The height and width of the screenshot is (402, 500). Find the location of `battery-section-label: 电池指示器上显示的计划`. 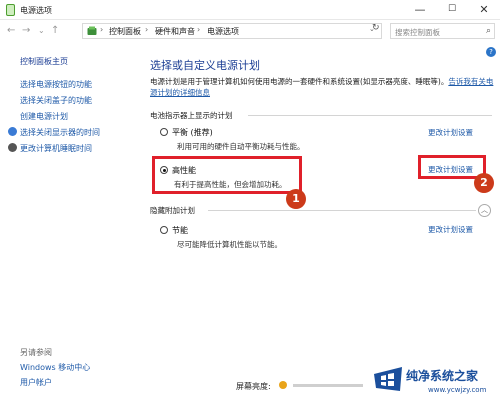

battery-section-label: 电池指示器上显示的计划 is located at coordinates (191, 115).